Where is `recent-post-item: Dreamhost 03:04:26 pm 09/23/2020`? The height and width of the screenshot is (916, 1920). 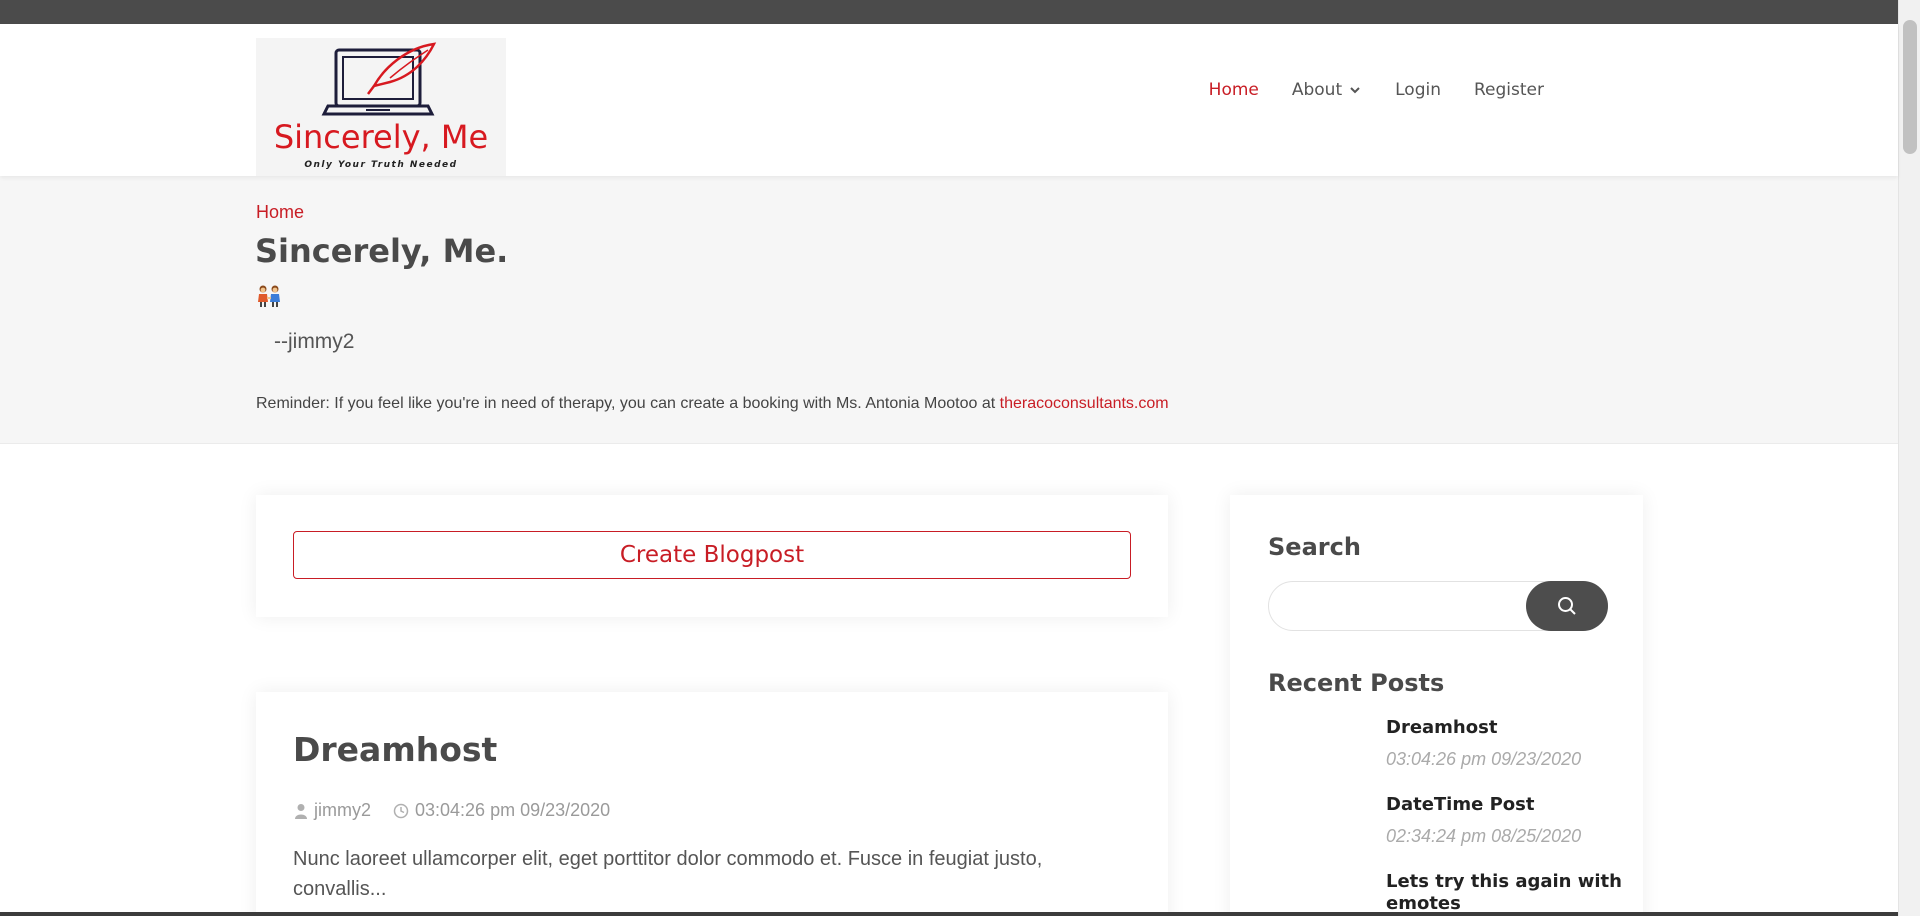
recent-post-item: Dreamhost 03:04:26 pm 09/23/2020 is located at coordinates (1506, 743).